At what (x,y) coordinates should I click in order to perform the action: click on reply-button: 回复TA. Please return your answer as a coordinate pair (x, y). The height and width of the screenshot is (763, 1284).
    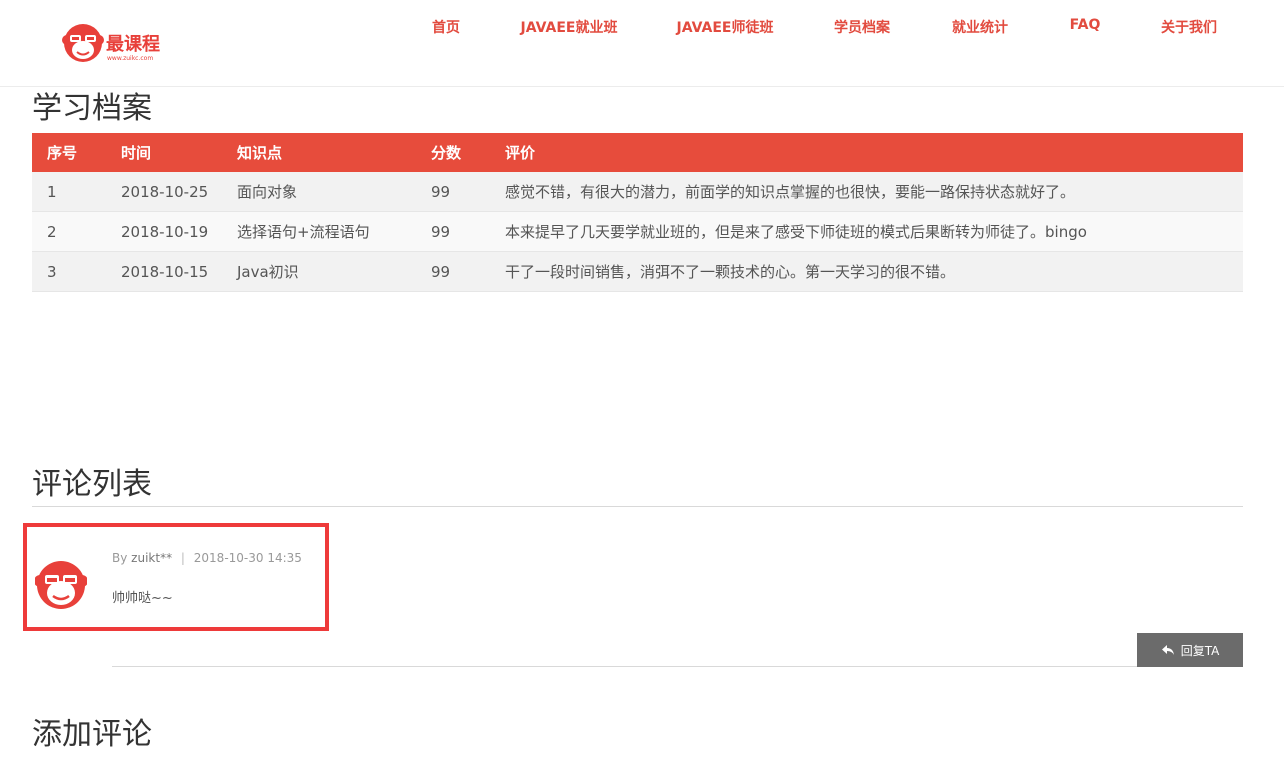
    Looking at the image, I should click on (1190, 650).